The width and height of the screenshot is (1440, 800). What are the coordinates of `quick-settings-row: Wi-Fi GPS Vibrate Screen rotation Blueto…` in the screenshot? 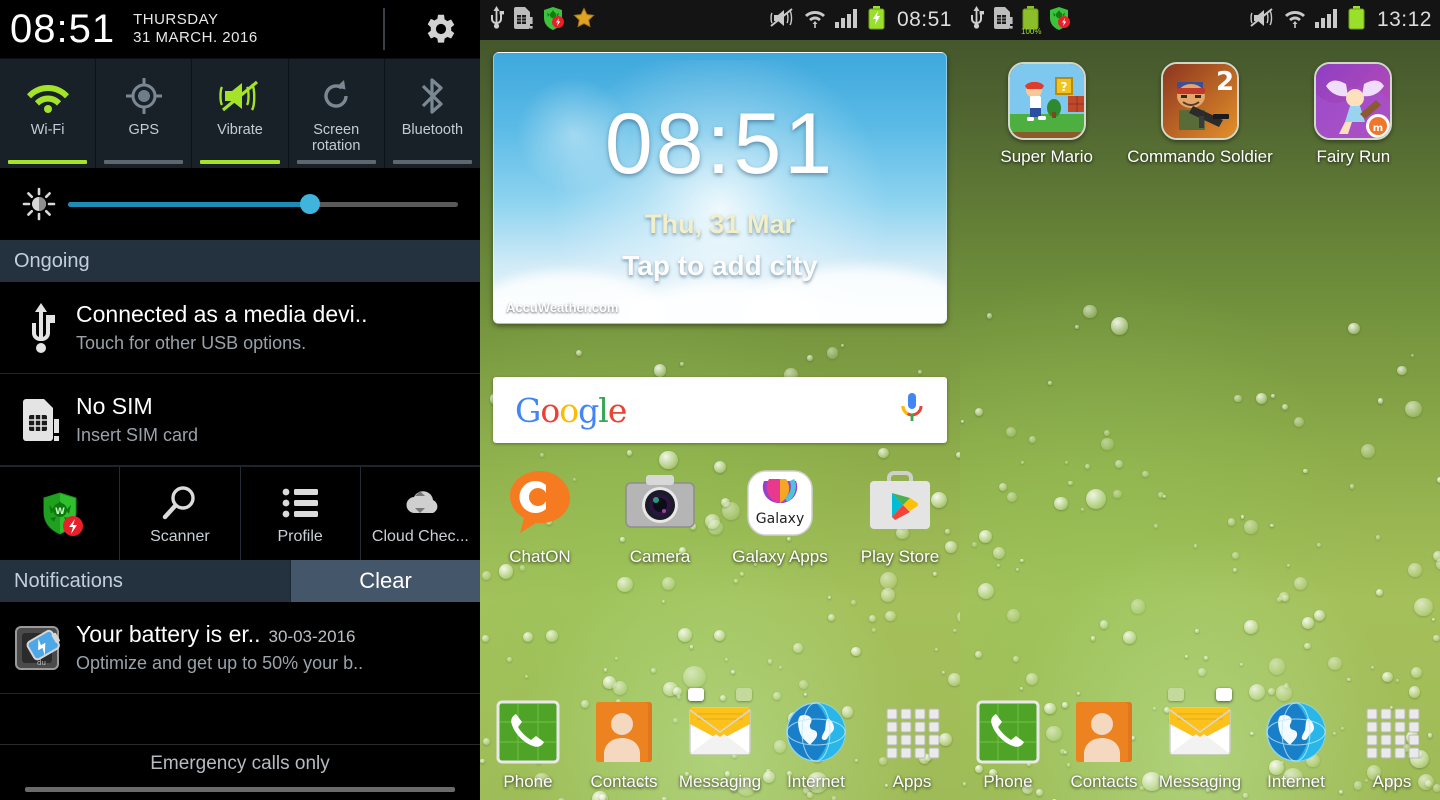 It's located at (240, 113).